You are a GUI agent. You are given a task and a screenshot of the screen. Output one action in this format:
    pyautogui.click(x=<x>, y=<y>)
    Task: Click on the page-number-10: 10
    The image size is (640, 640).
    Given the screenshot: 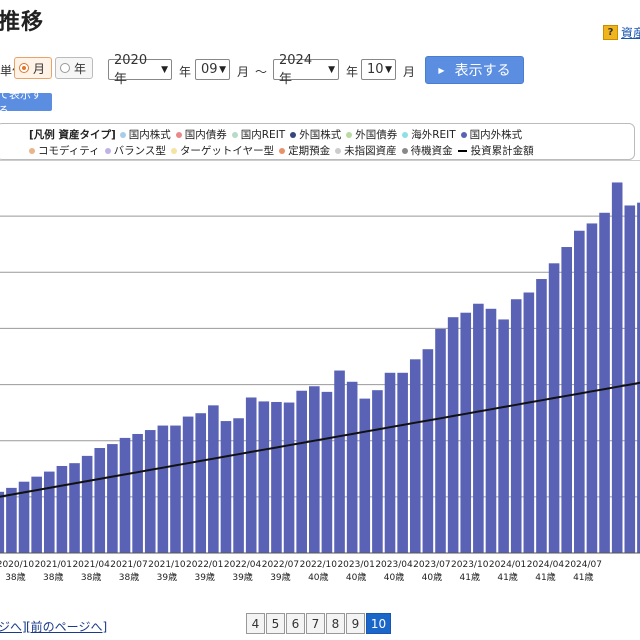 What is the action you would take?
    pyautogui.click(x=378, y=623)
    